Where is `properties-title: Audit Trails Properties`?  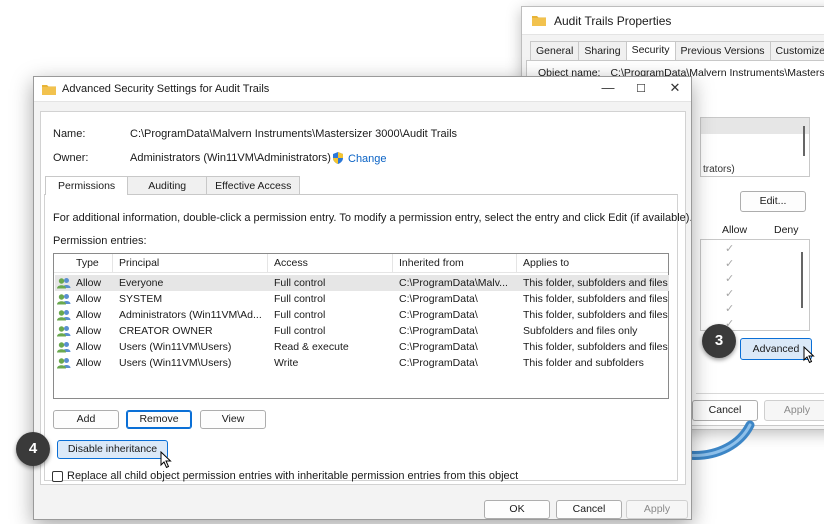 properties-title: Audit Trails Properties is located at coordinates (613, 20).